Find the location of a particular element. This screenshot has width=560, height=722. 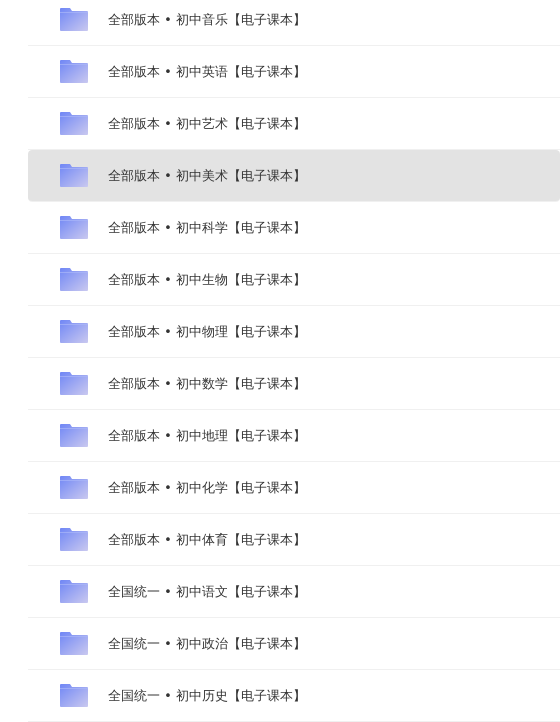

folder-name: 全部版本 • 初中数学【电子课本】 is located at coordinates (207, 384).